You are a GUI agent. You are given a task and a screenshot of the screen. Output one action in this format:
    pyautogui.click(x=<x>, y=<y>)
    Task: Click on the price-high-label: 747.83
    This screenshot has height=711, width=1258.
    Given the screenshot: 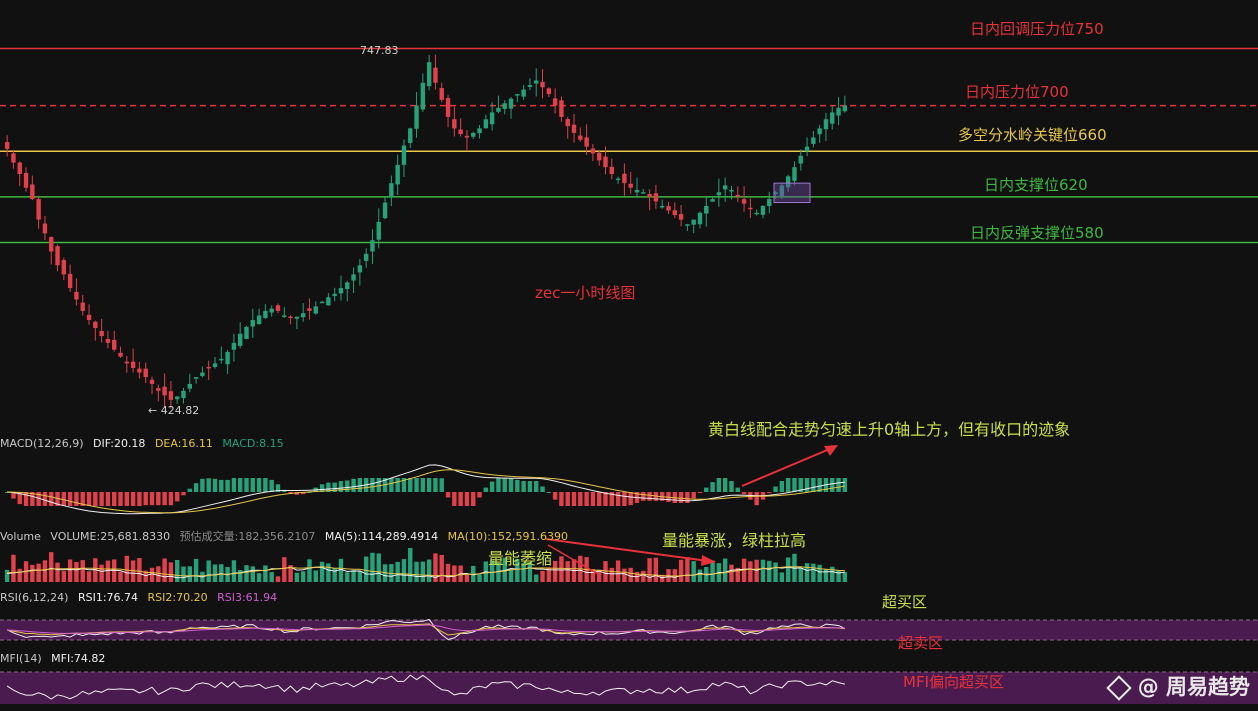 What is the action you would take?
    pyautogui.click(x=379, y=50)
    